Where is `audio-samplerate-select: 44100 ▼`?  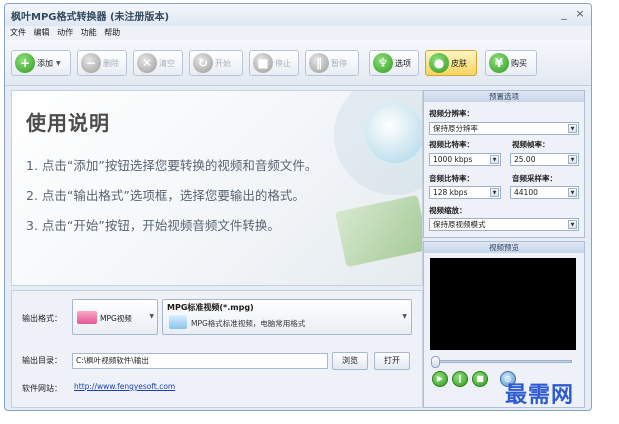 audio-samplerate-select: 44100 ▼ is located at coordinates (544, 192).